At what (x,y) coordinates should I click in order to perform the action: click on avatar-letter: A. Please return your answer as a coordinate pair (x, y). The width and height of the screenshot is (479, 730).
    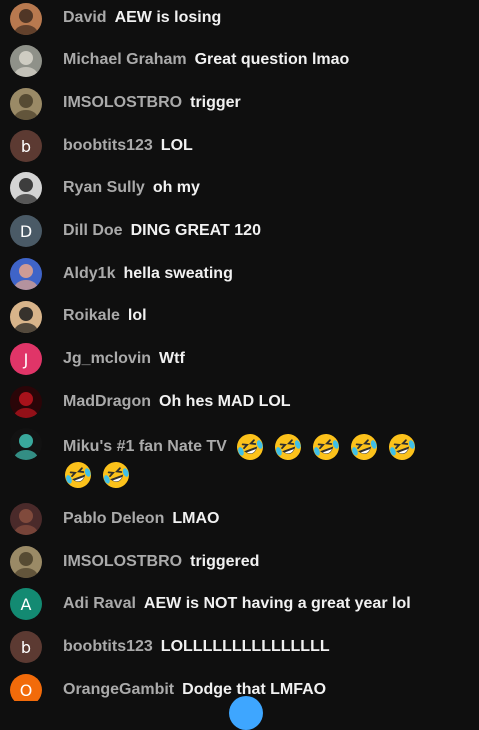
    Looking at the image, I should click on (26, 604).